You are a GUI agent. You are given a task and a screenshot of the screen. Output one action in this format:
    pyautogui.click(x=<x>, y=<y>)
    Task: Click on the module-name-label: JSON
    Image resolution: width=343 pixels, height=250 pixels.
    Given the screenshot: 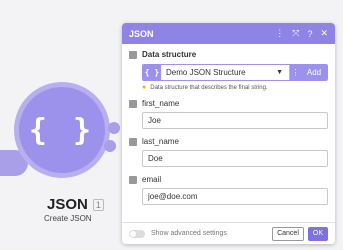 What is the action you would take?
    pyautogui.click(x=67, y=204)
    